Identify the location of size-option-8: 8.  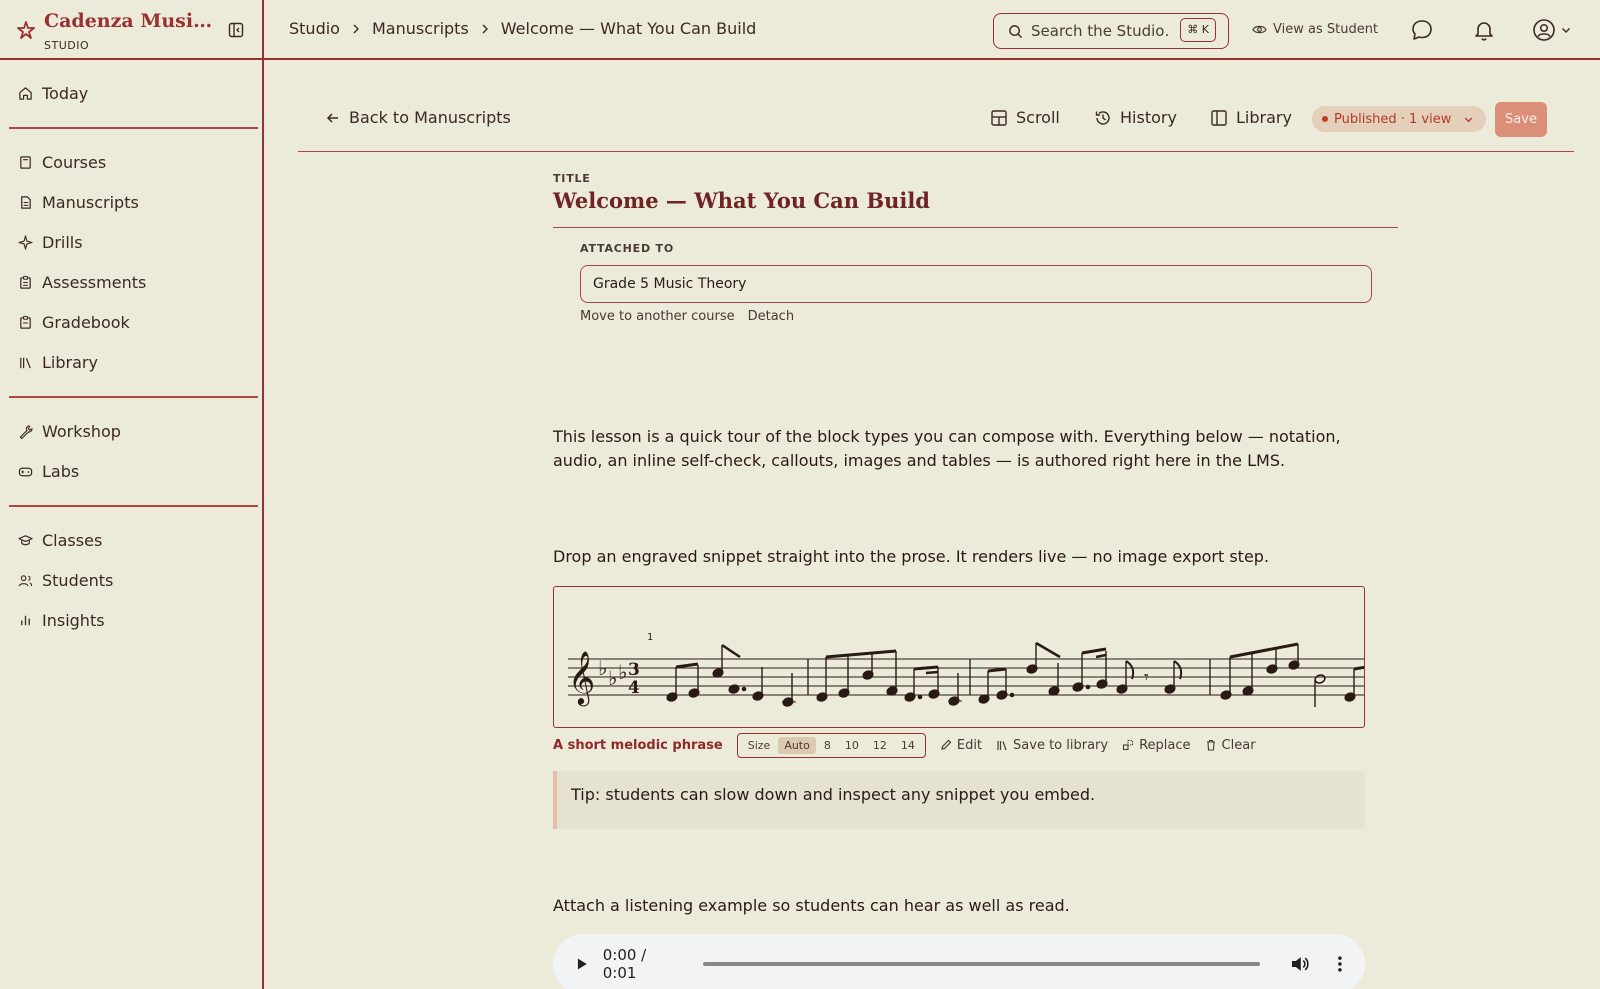
(827, 745).